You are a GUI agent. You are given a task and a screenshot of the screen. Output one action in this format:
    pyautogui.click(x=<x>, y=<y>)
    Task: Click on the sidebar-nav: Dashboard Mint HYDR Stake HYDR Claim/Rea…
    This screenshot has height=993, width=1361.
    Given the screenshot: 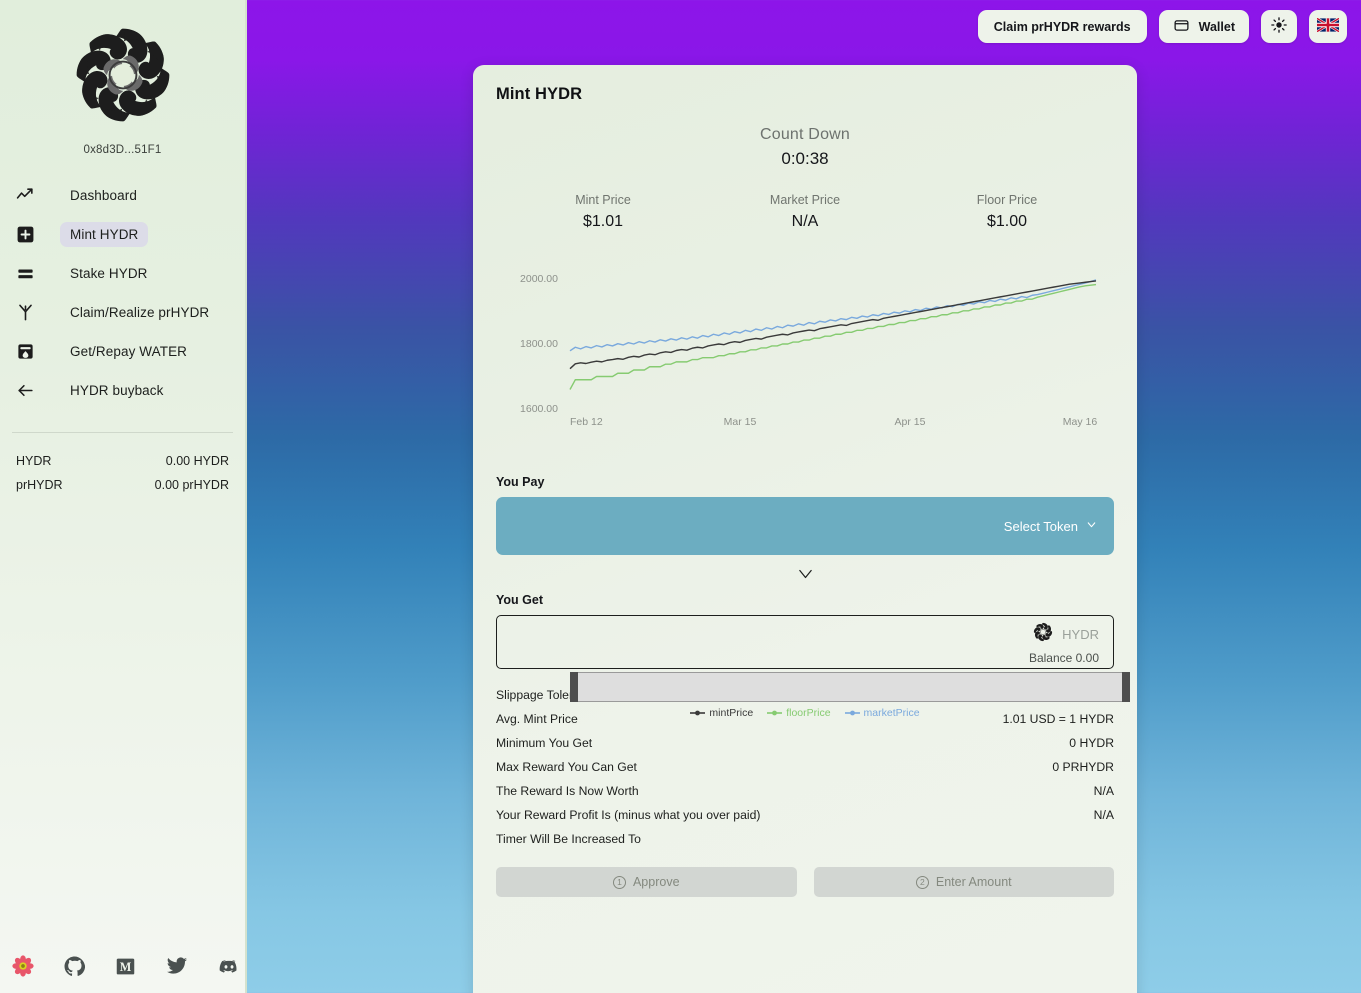 What is the action you would take?
    pyautogui.click(x=122, y=293)
    